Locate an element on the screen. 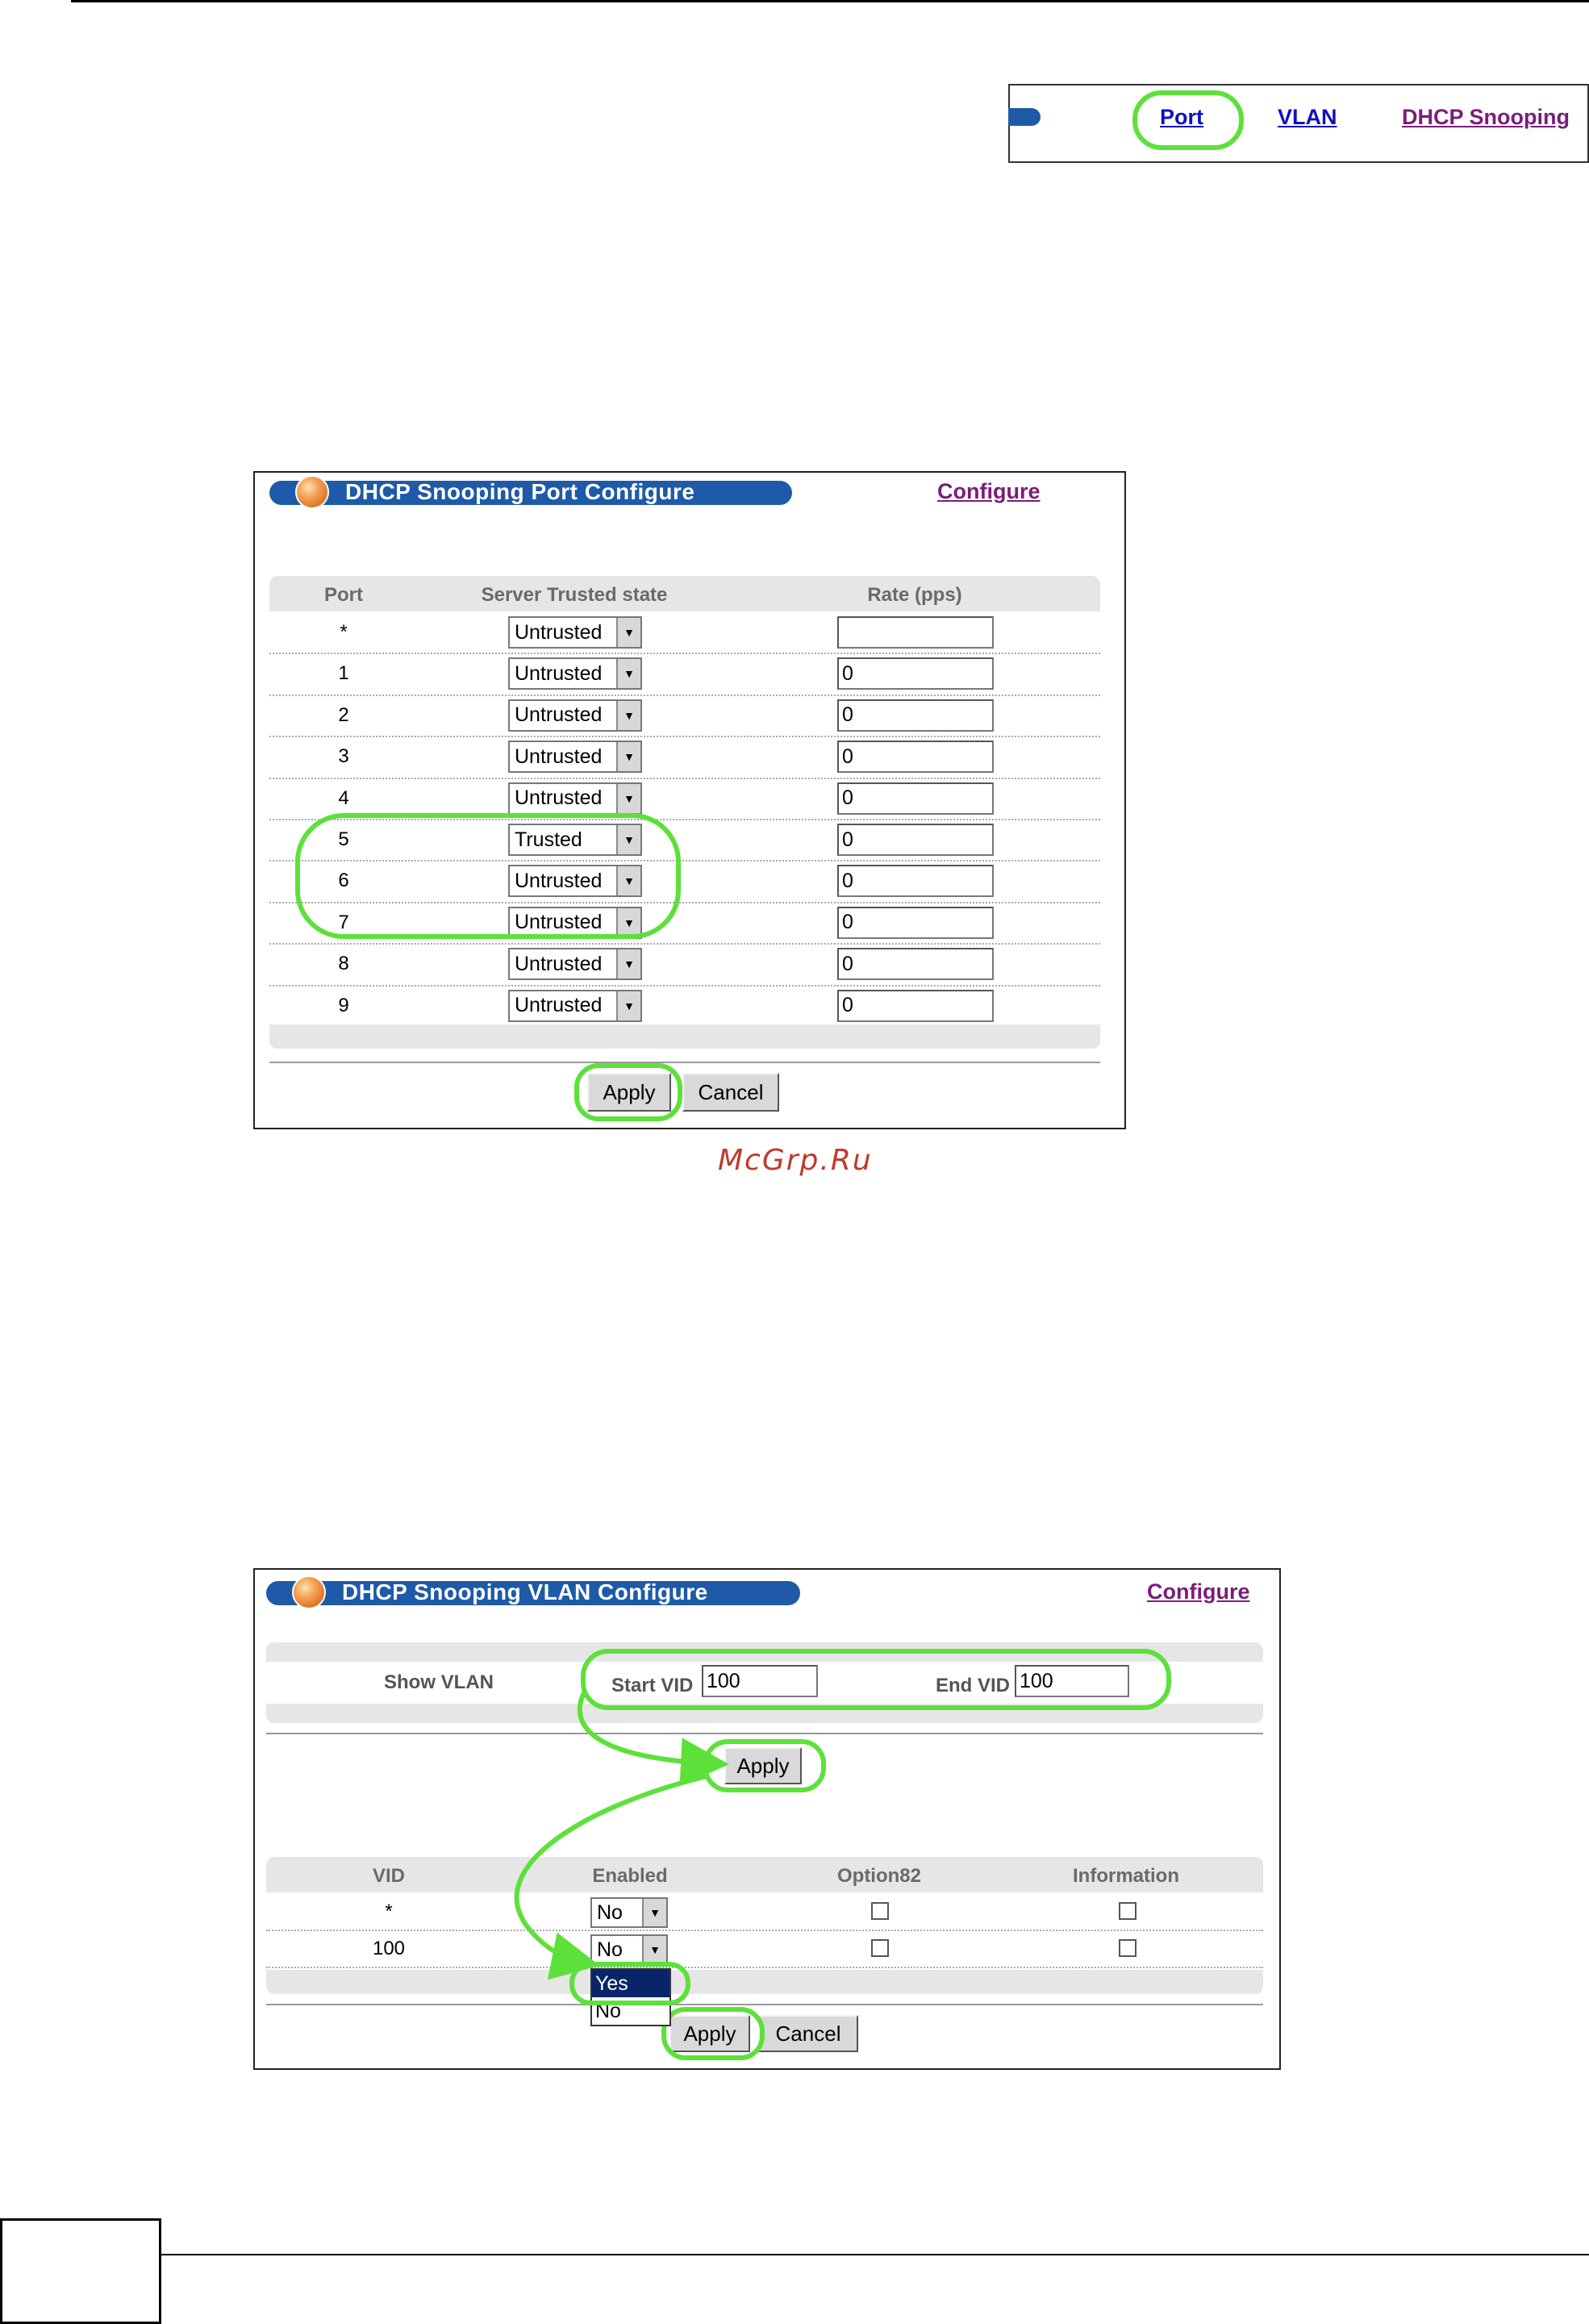  page-number-box is located at coordinates (81, 2271).